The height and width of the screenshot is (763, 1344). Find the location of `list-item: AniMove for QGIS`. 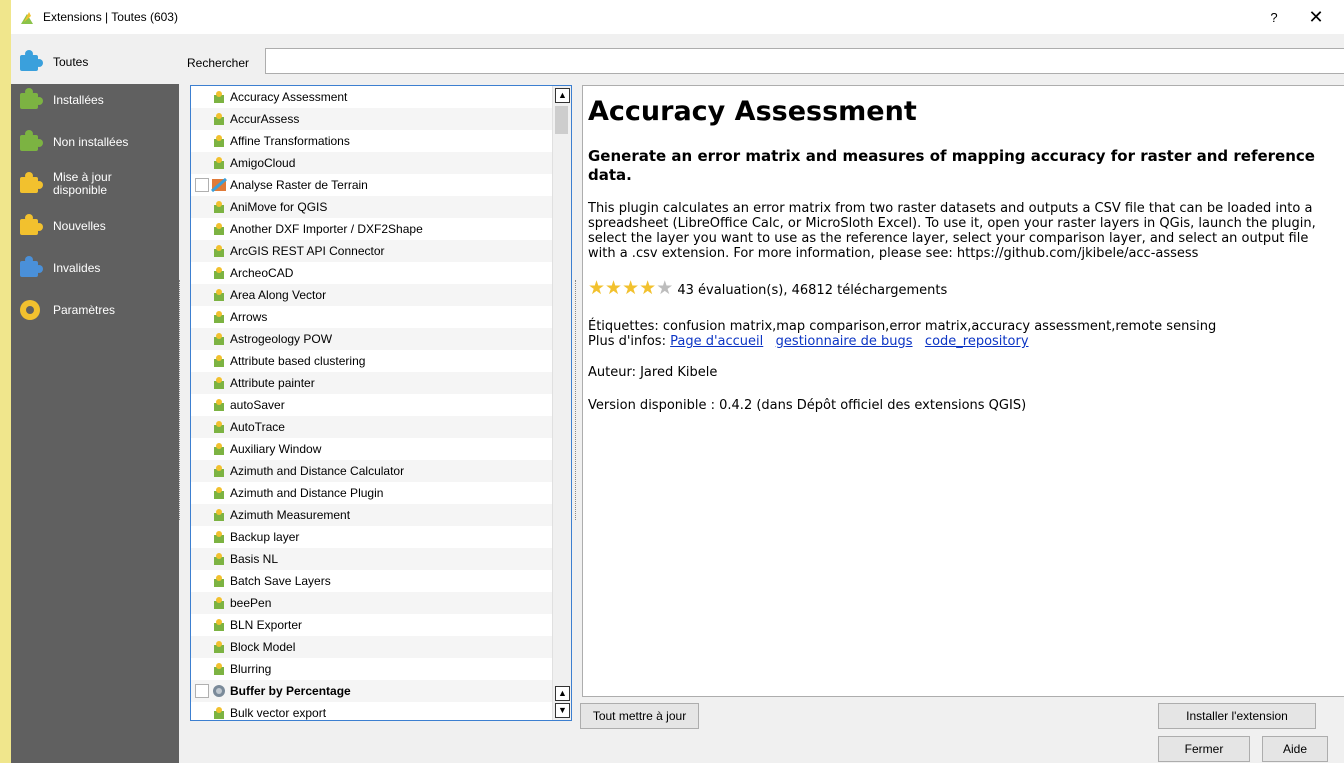

list-item: AniMove for QGIS is located at coordinates (372, 207).